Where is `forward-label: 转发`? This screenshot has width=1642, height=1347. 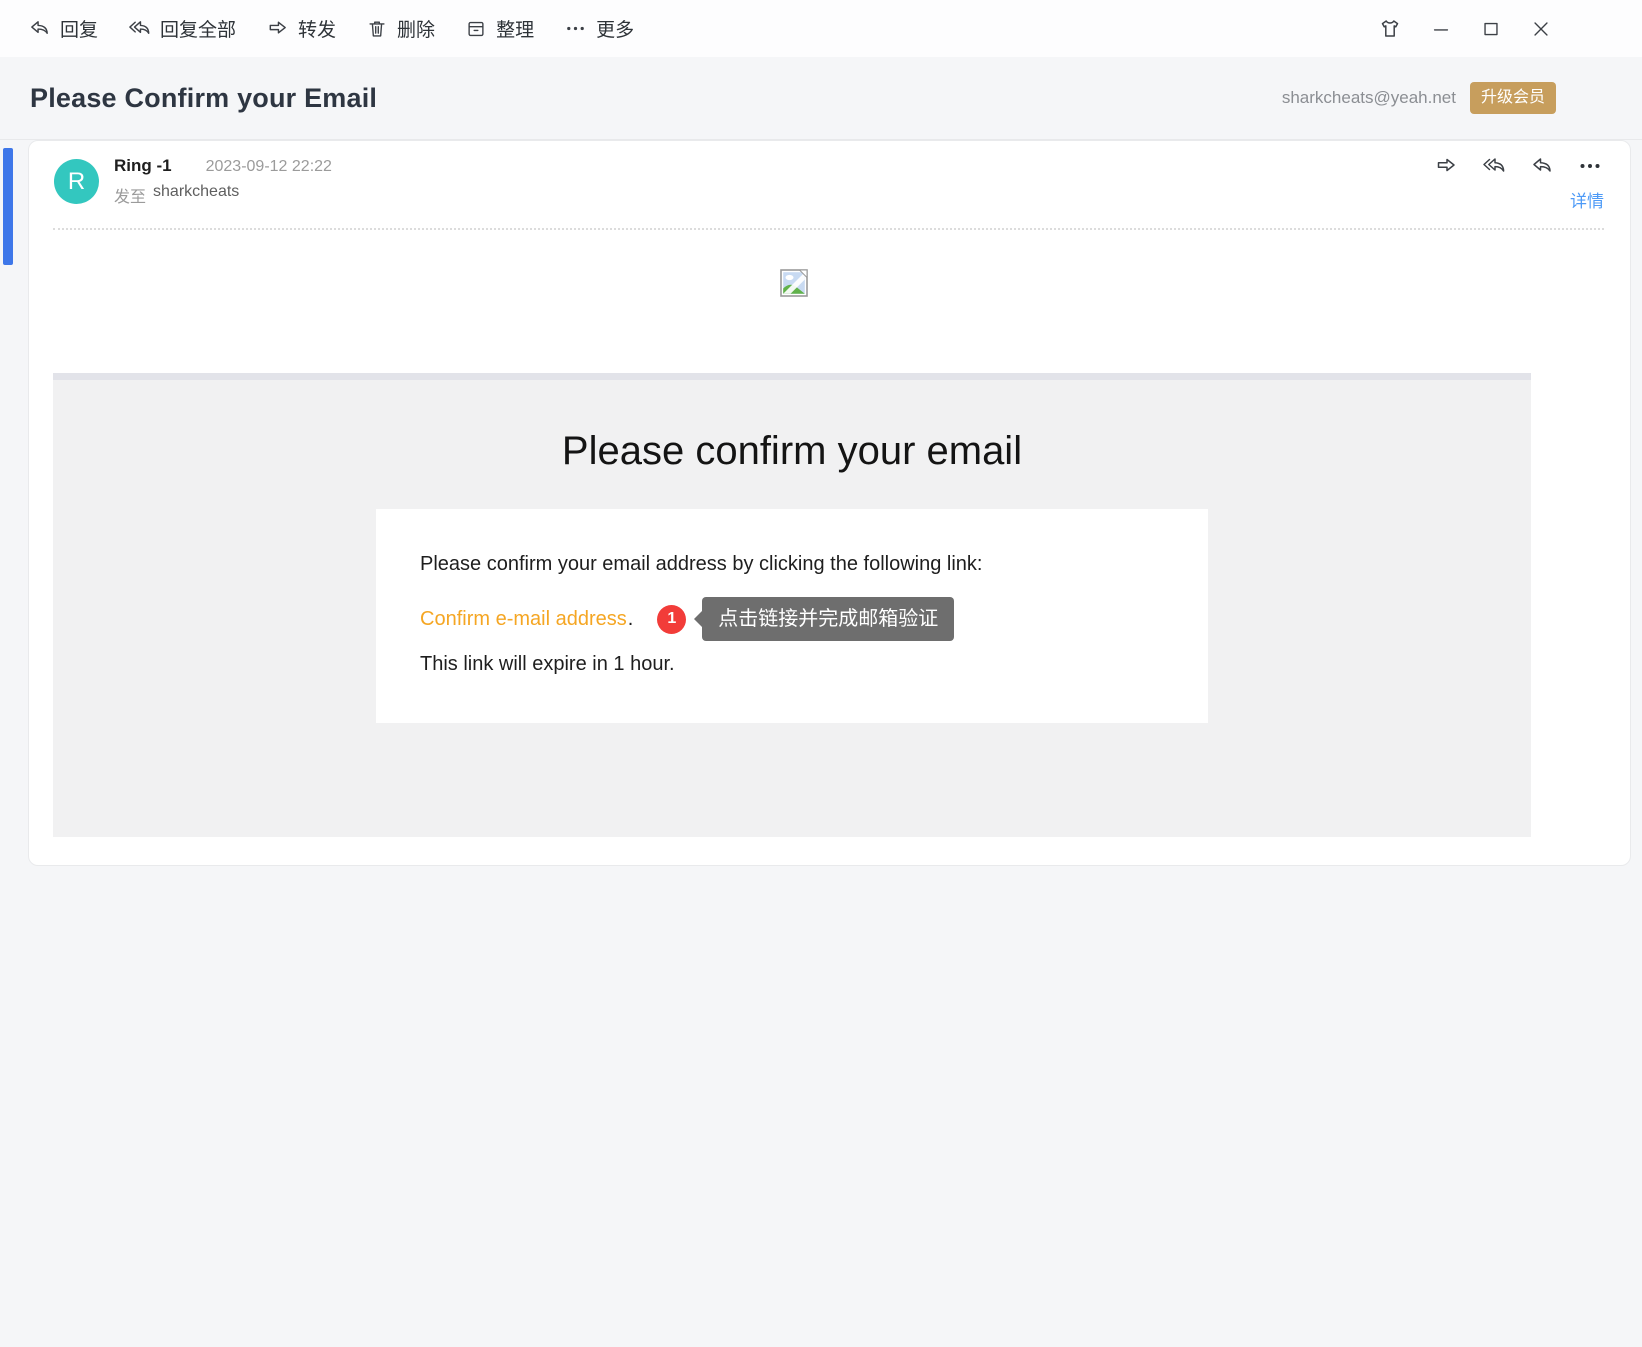 forward-label: 转发 is located at coordinates (317, 30).